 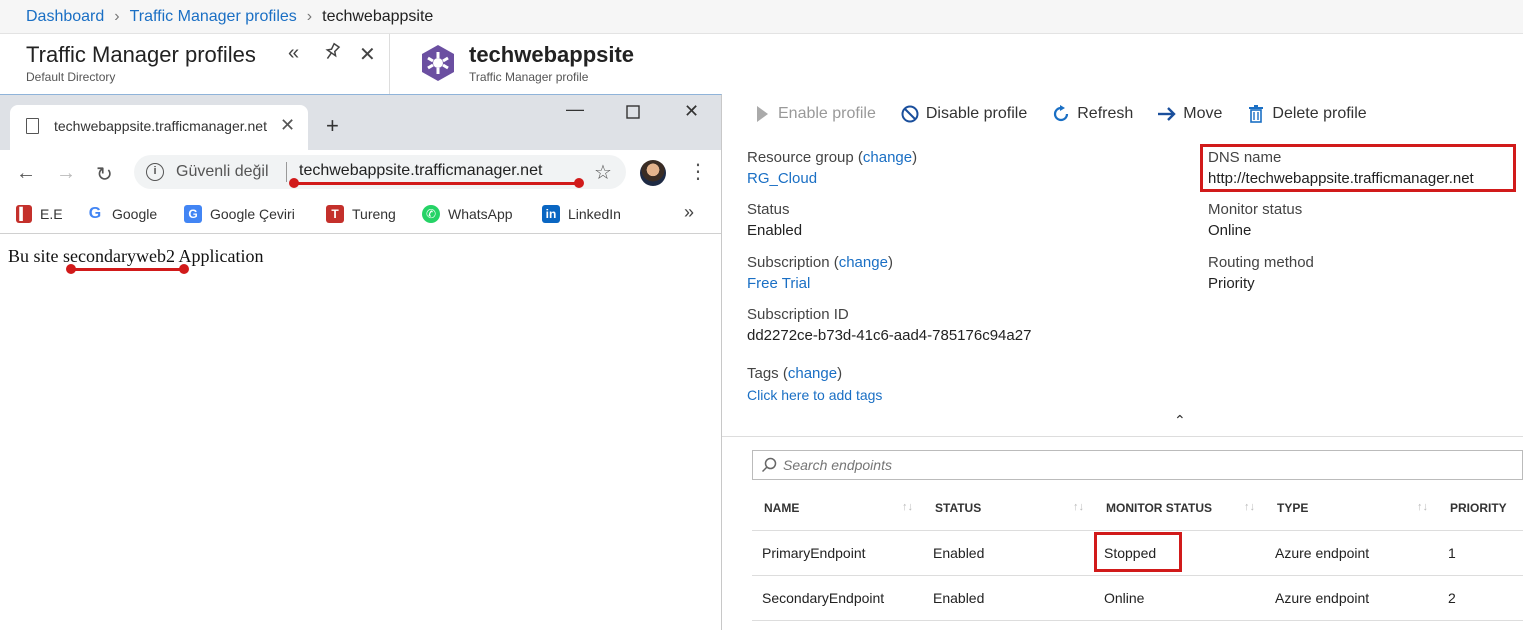 What do you see at coordinates (141, 54) in the screenshot?
I see `blade-title: Traffic Manager profiles` at bounding box center [141, 54].